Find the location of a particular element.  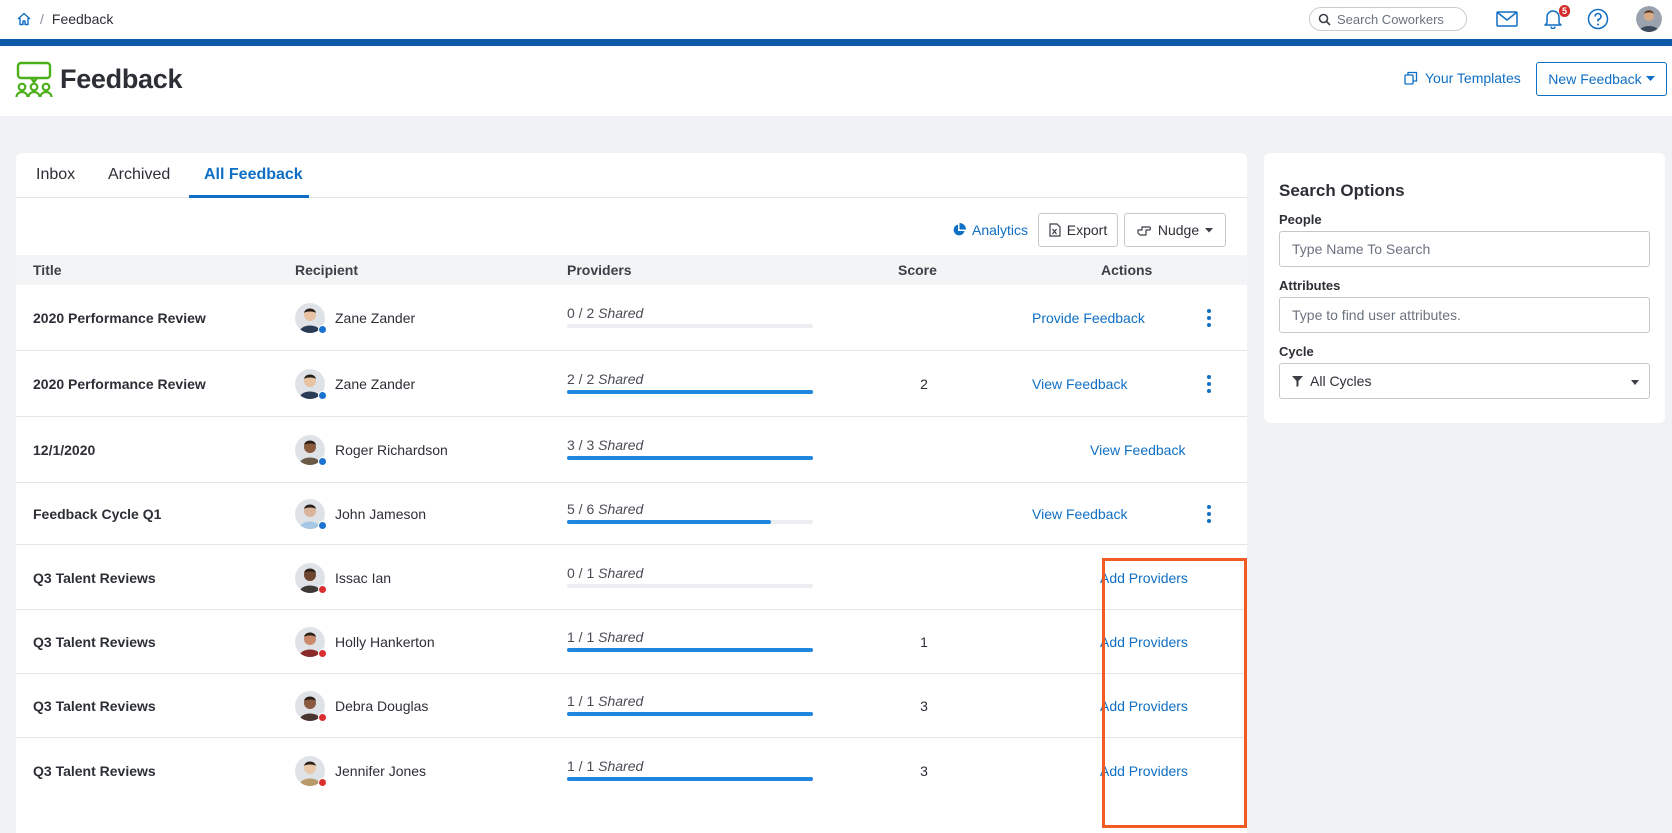

your-templates-link: Your Templates is located at coordinates (1462, 78).